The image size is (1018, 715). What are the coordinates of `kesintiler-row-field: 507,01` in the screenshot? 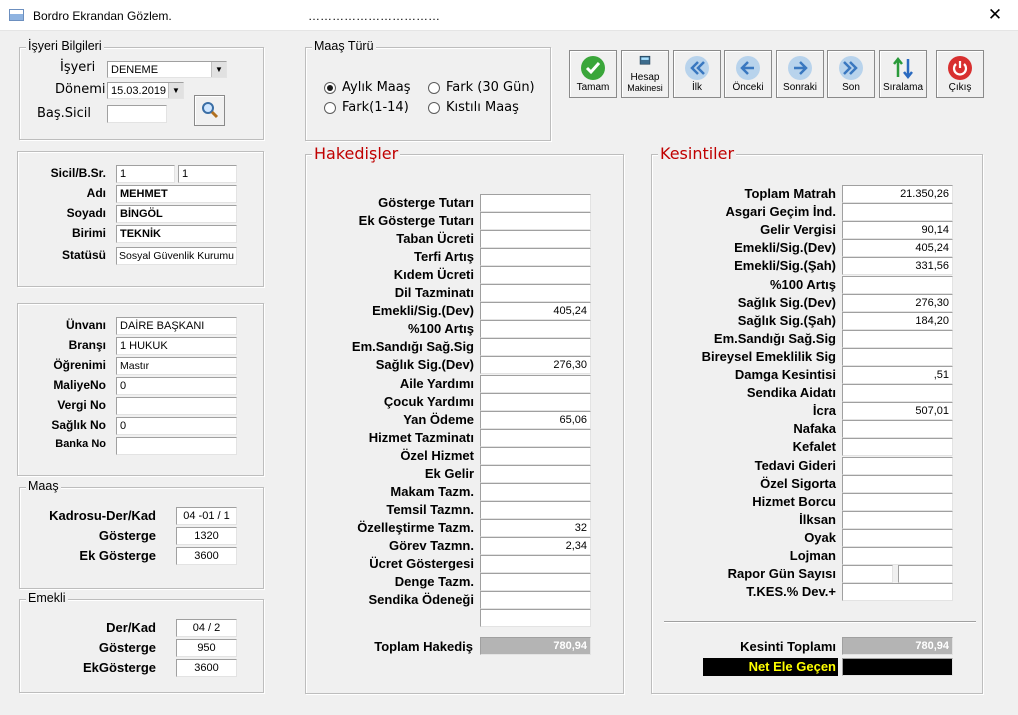 It's located at (897, 411).